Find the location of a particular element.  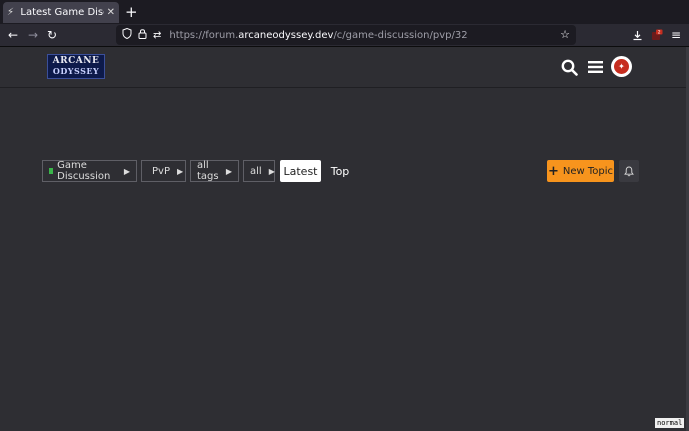

subcategory-dropdown: PvP ▶ is located at coordinates (163, 171).